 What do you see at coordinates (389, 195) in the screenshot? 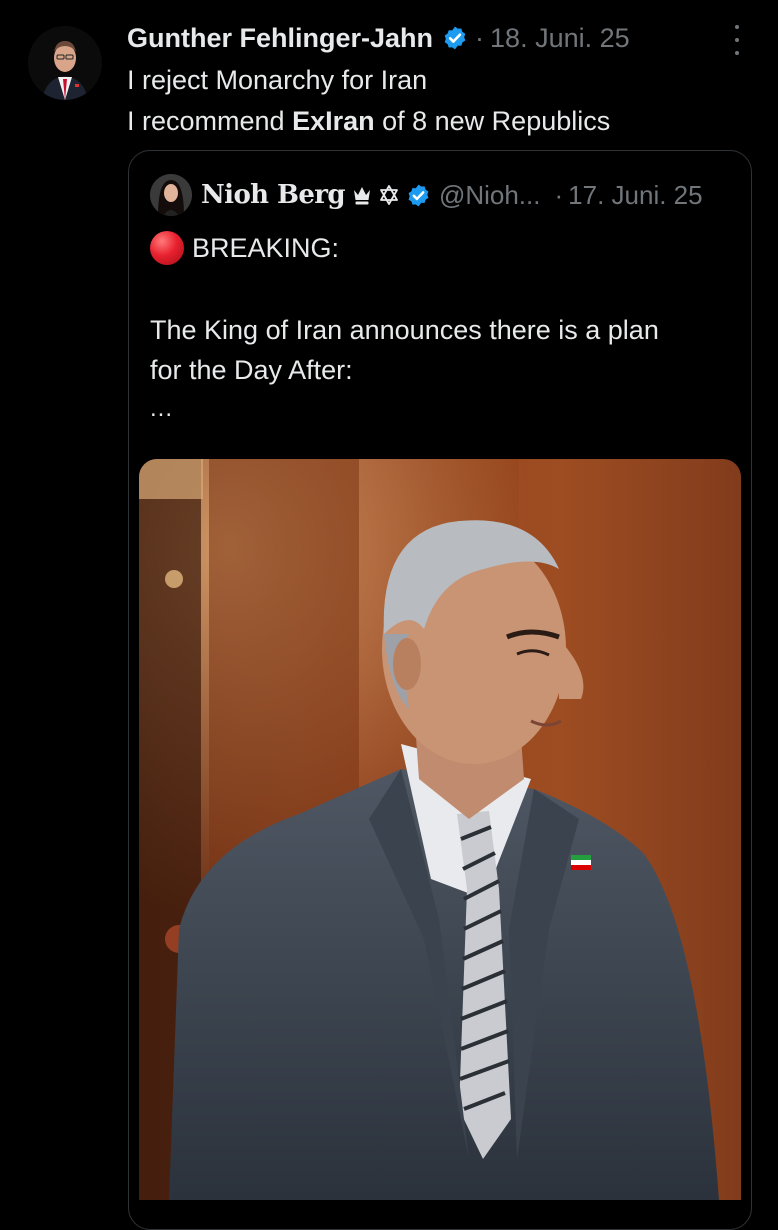
I see `star-of-david-icon` at bounding box center [389, 195].